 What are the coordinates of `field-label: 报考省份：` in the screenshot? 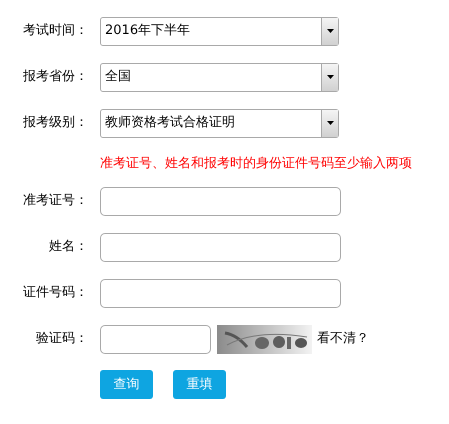 It's located at (55, 77).